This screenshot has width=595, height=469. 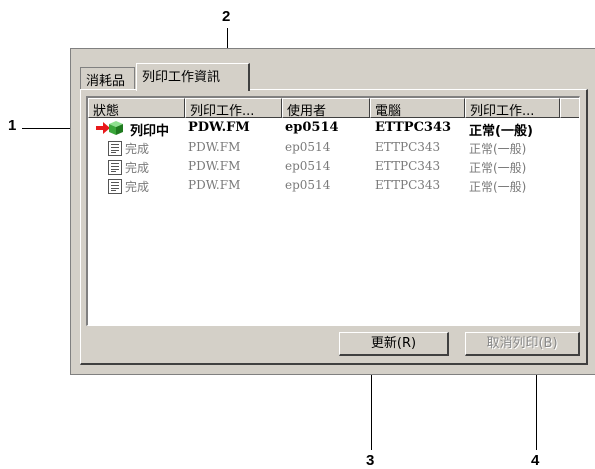 I want to click on column-header-status: 狀態, so click(x=136, y=108).